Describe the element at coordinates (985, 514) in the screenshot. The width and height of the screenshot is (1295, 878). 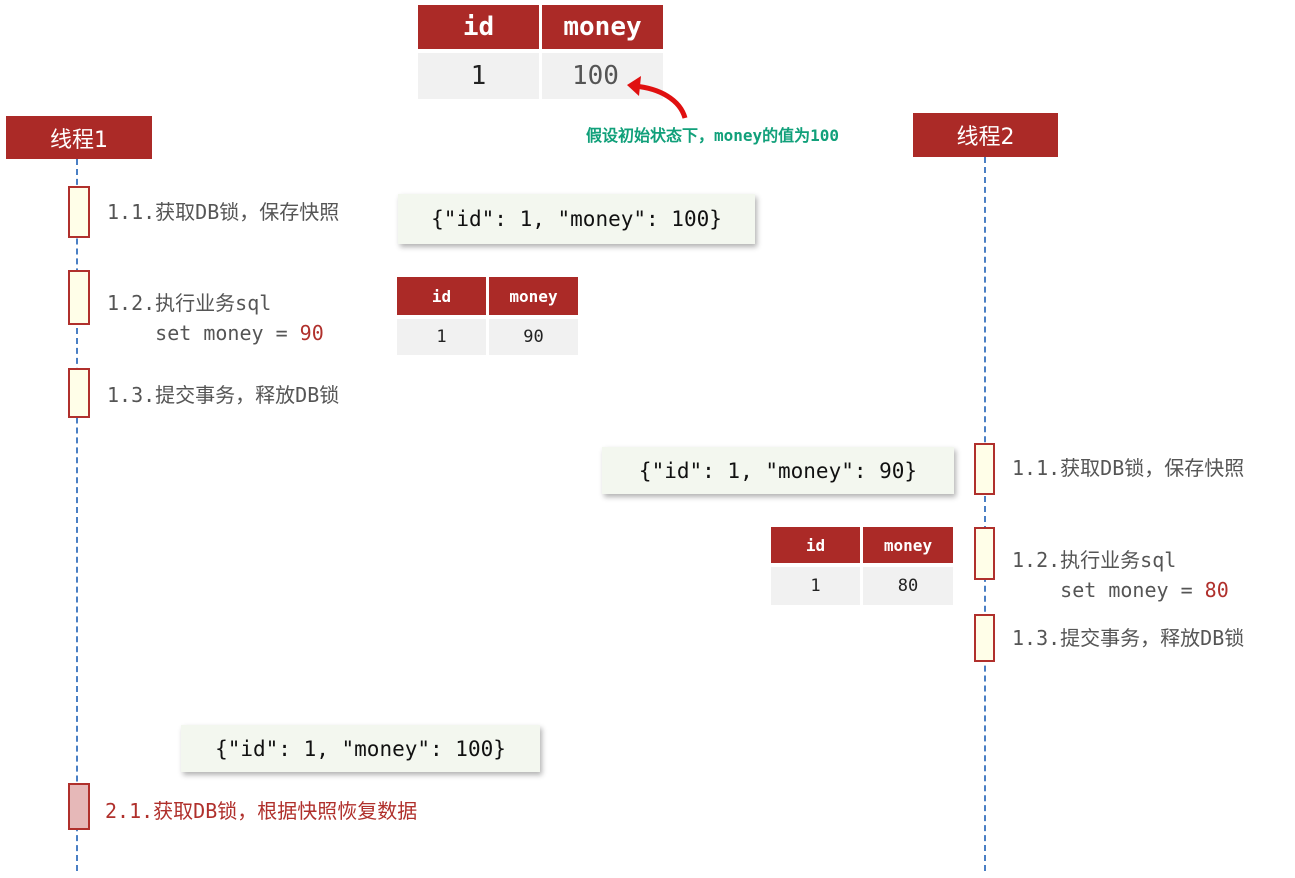
I see `thread2-lifeline` at that location.